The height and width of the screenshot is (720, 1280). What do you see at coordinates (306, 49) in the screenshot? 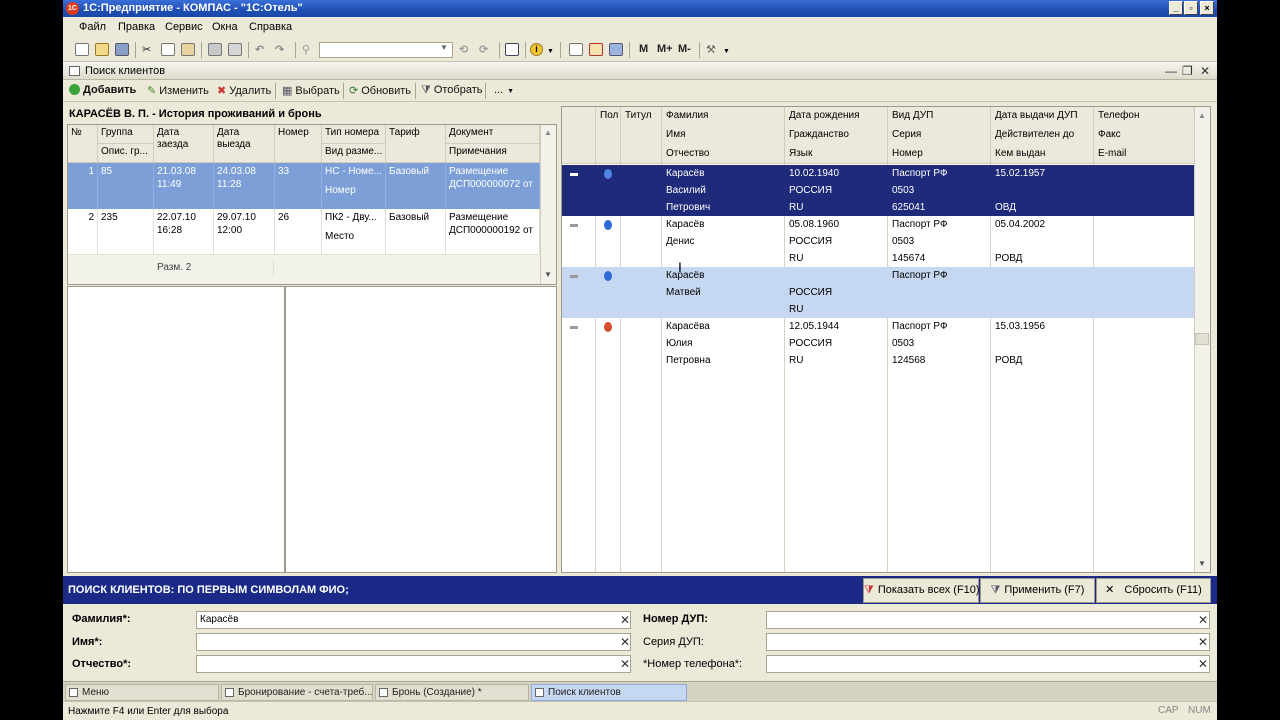
I see `search-icon: ⚲` at bounding box center [306, 49].